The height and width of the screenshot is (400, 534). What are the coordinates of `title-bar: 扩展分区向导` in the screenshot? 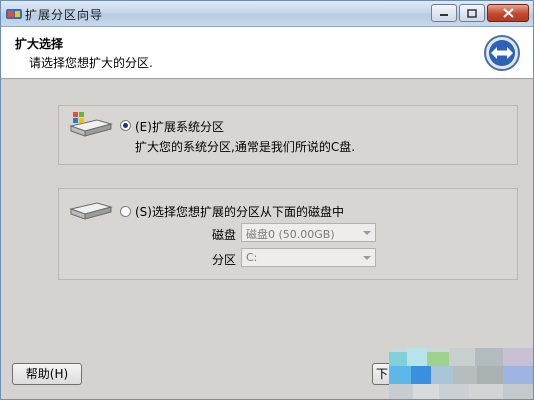 It's located at (267, 14).